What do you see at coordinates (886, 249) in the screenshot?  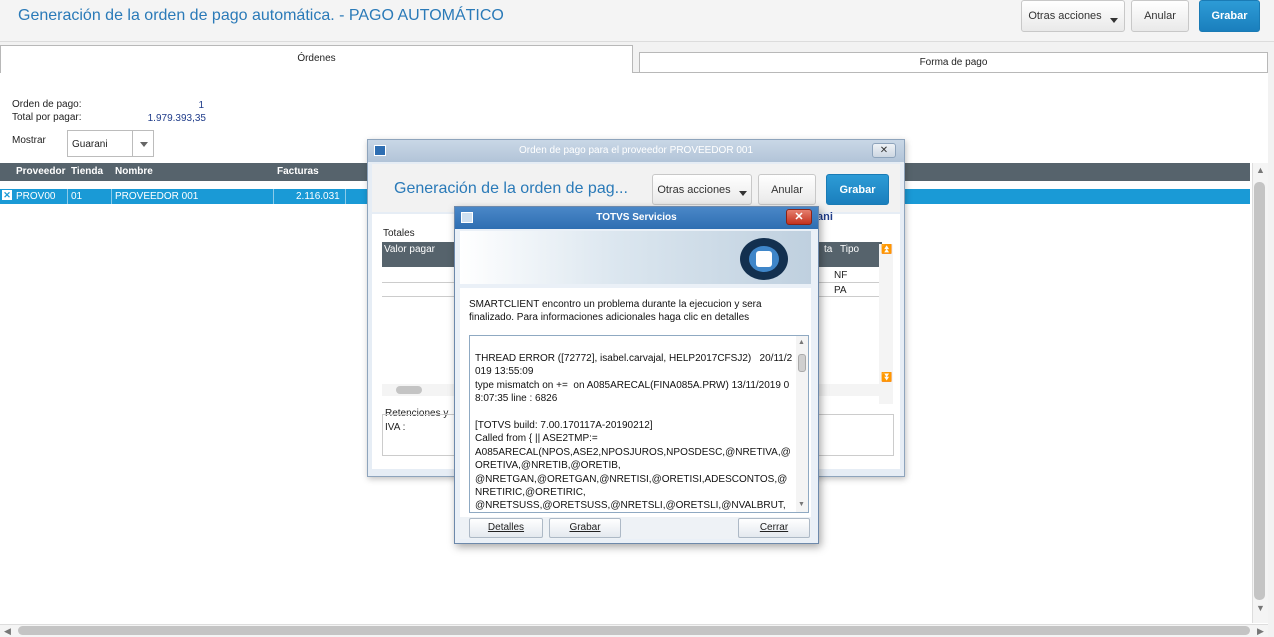 I see `scroll-top-icon: ⏫` at bounding box center [886, 249].